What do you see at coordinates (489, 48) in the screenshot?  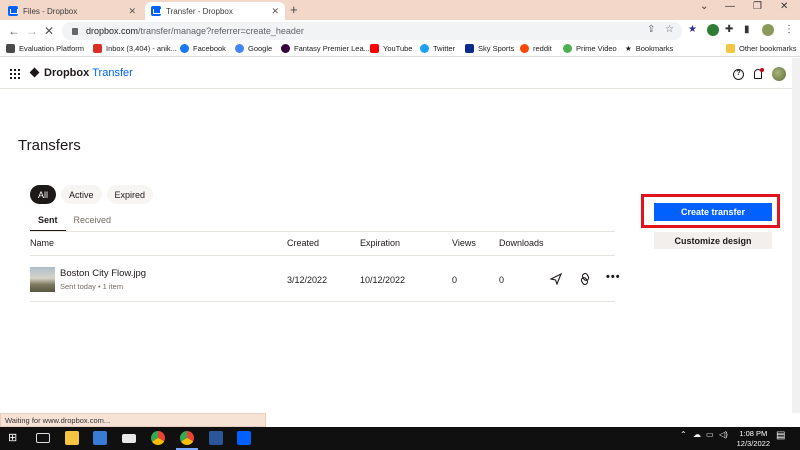 I see `bookmark-item: Sky Sports` at bounding box center [489, 48].